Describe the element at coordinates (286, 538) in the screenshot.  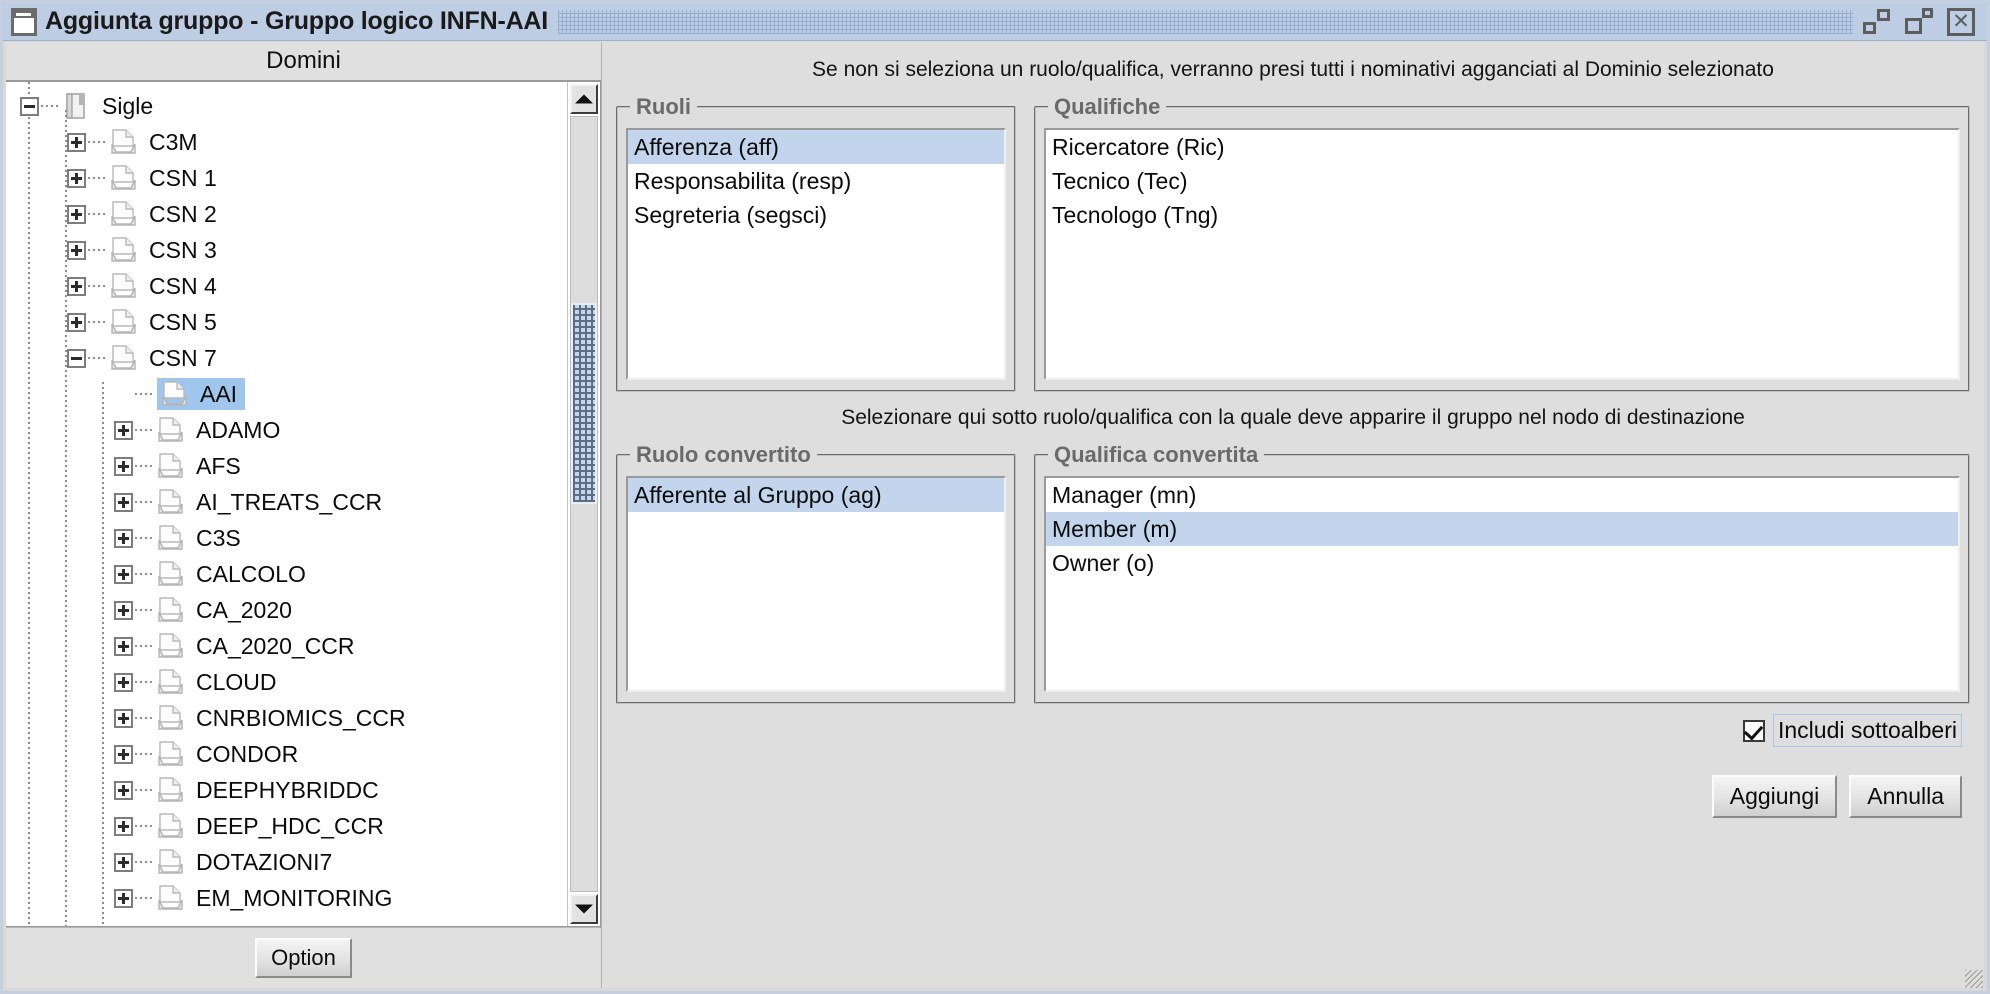
I see `tree-item-c3s: C3S` at that location.